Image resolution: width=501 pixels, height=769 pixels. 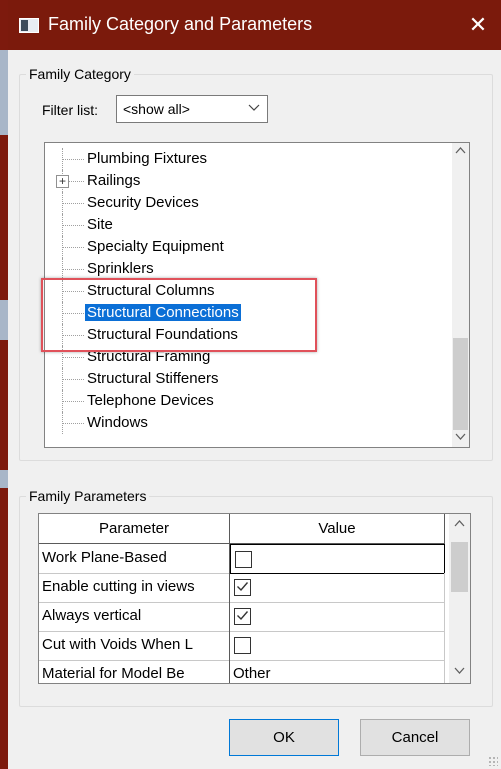 I want to click on column-header-value: Value, so click(x=337, y=529).